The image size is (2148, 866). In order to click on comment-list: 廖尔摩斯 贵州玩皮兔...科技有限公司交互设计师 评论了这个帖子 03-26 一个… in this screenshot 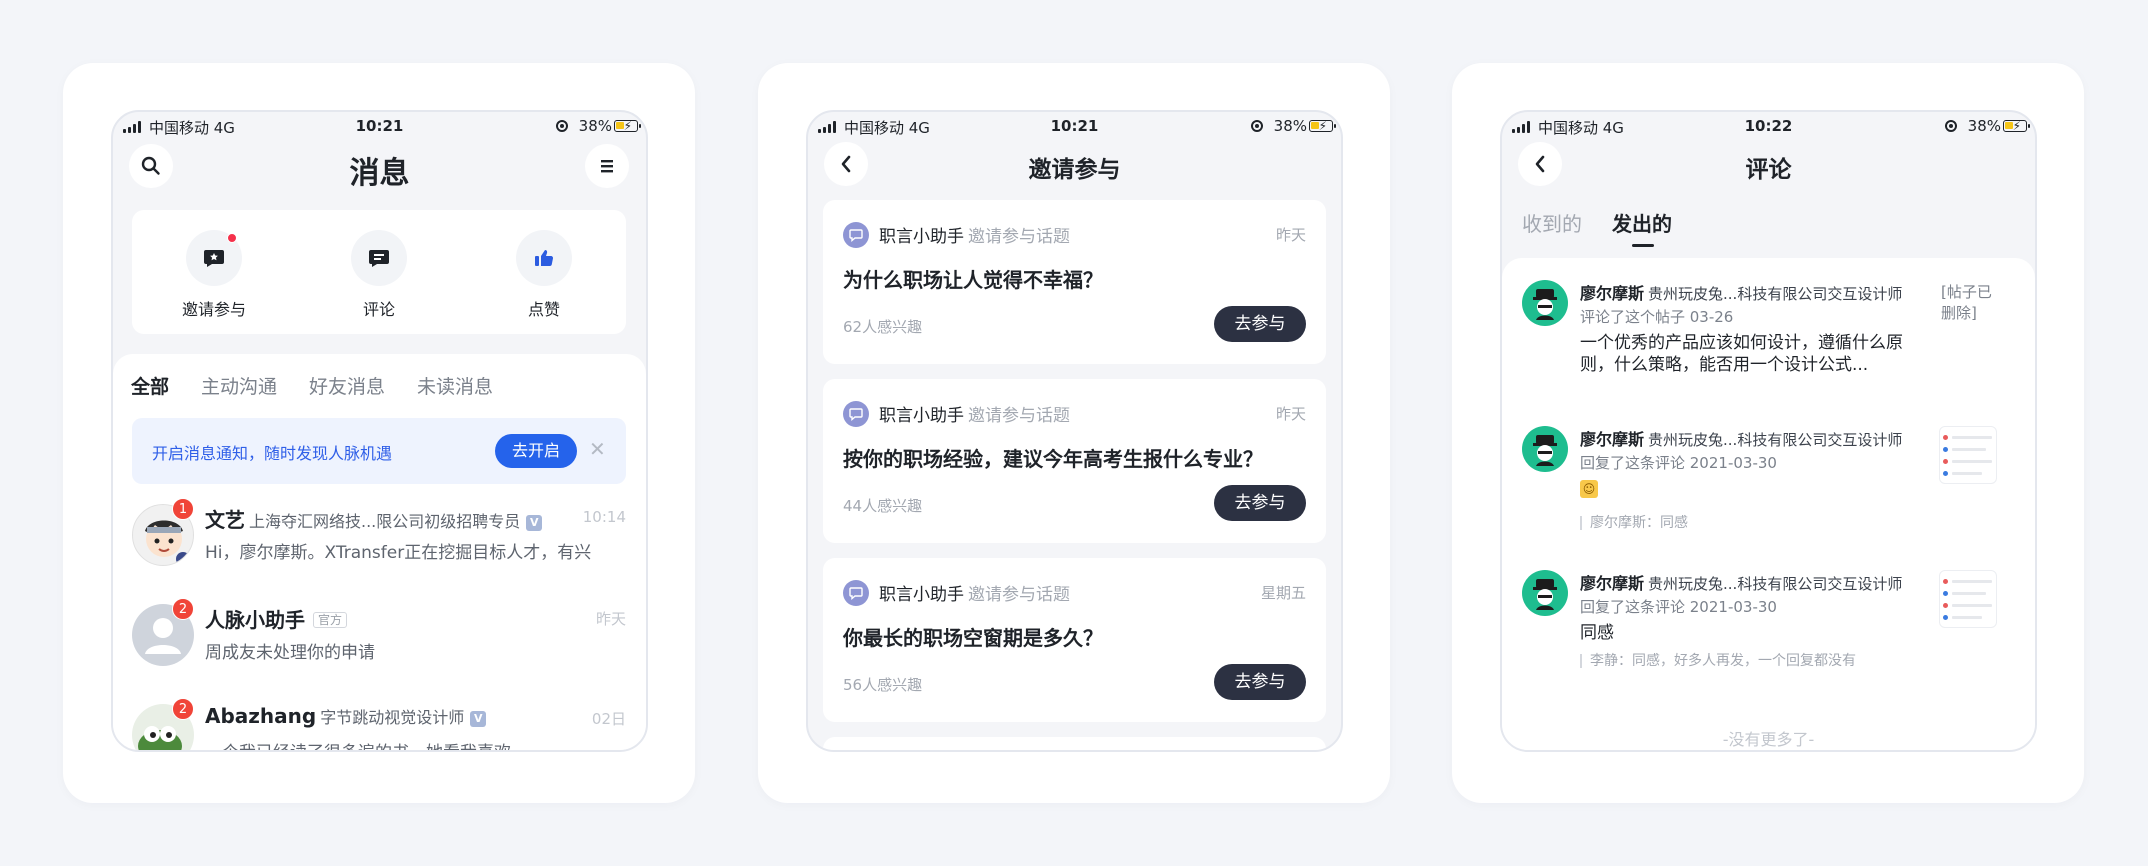, I will do `click(1768, 504)`.